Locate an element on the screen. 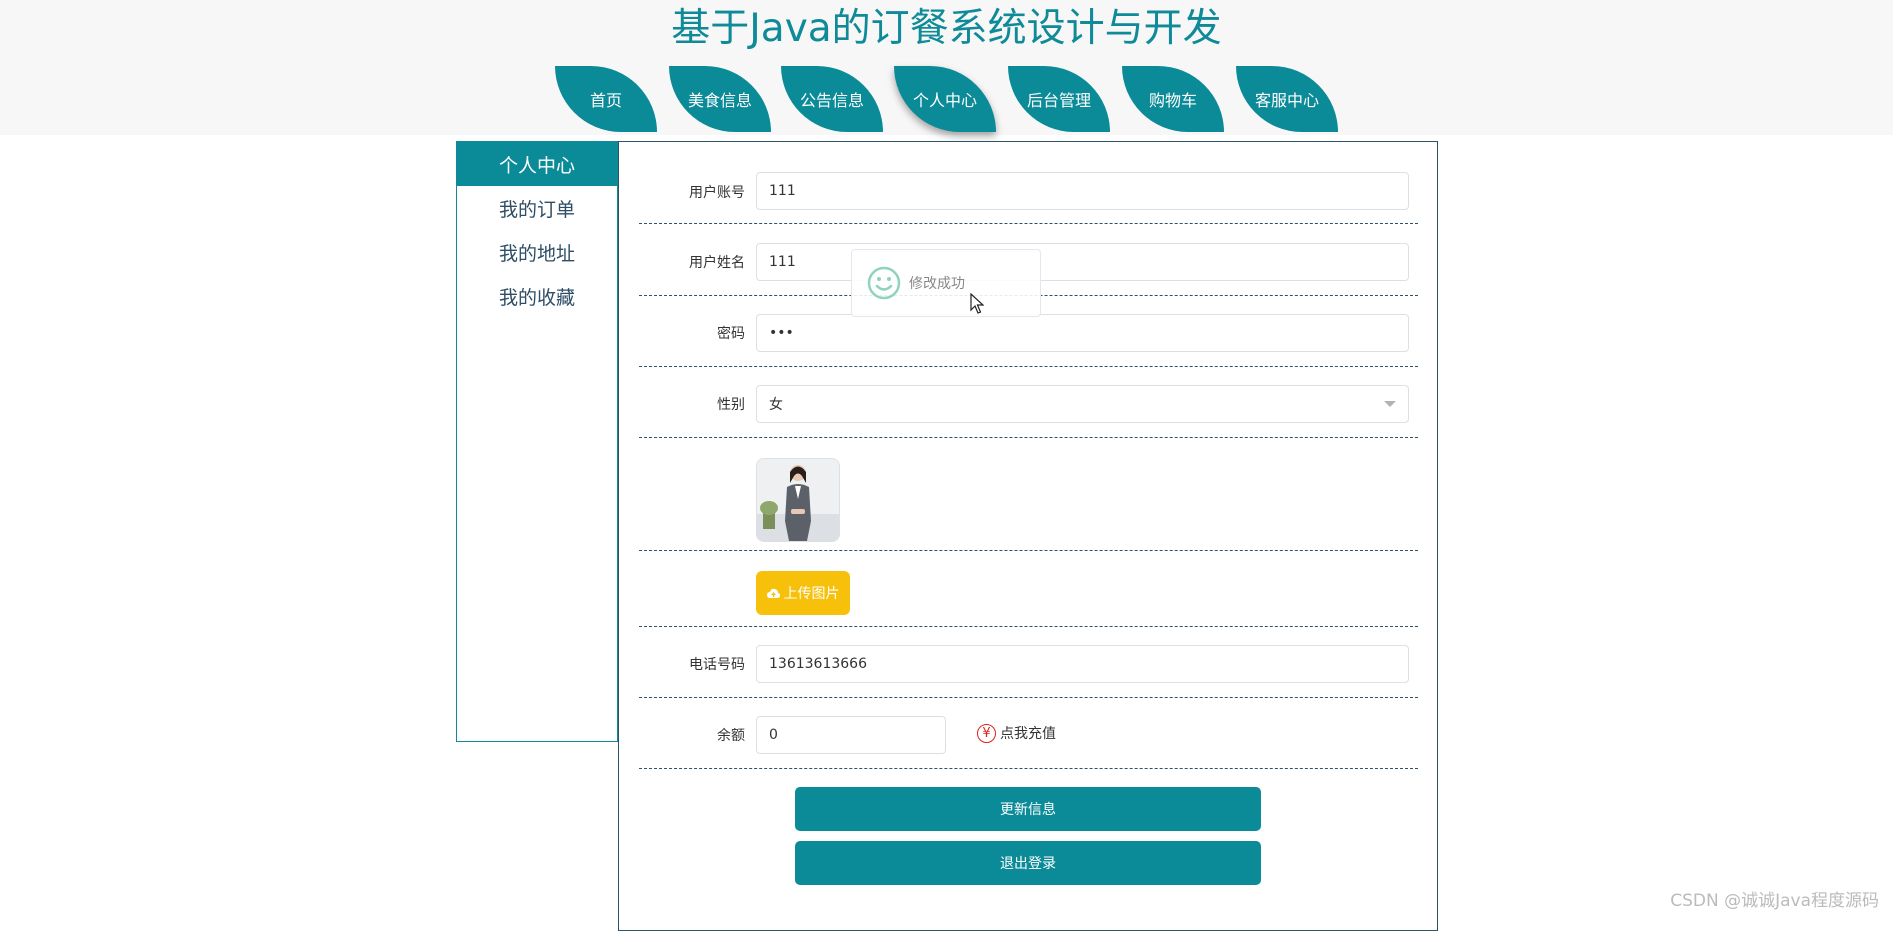 The height and width of the screenshot is (931, 1893). avatar-photo is located at coordinates (798, 500).